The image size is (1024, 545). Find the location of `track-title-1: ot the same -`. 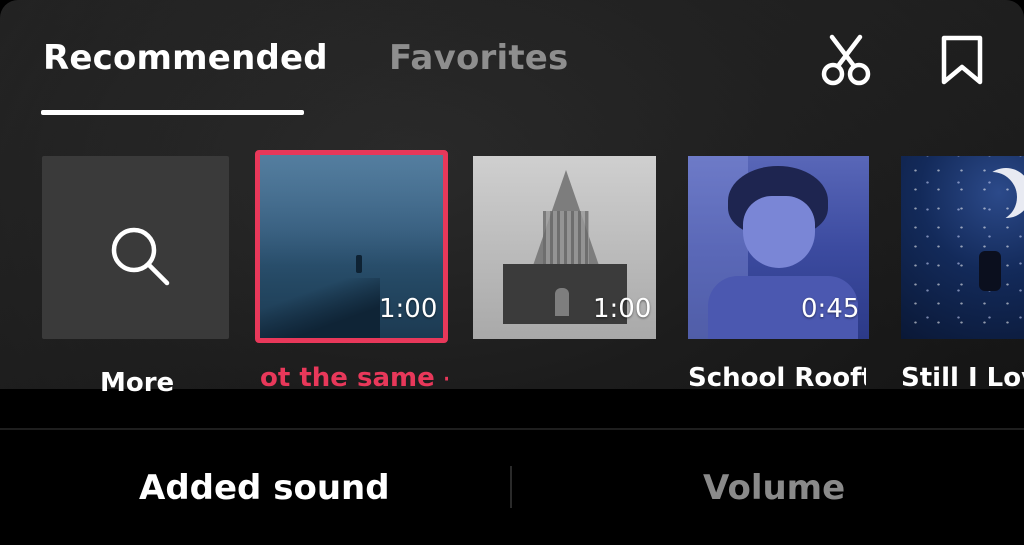

track-title-1: ot the same - is located at coordinates (354, 378).